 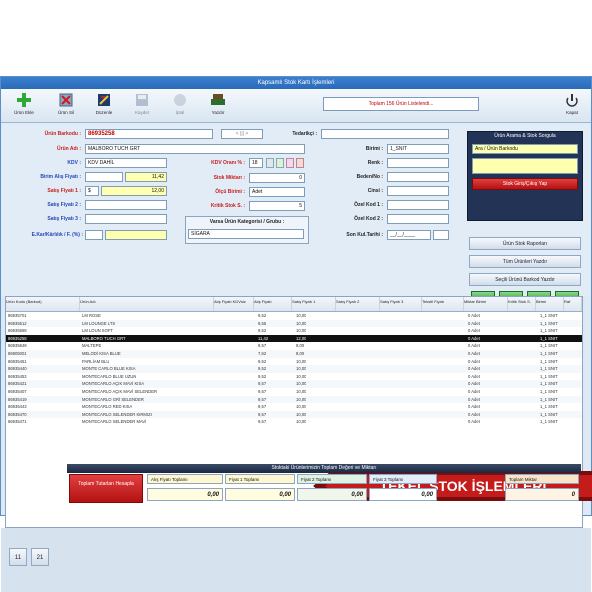 What do you see at coordinates (96, 361) in the screenshot?
I see `table-cell: PARLİAM BLU` at bounding box center [96, 361].